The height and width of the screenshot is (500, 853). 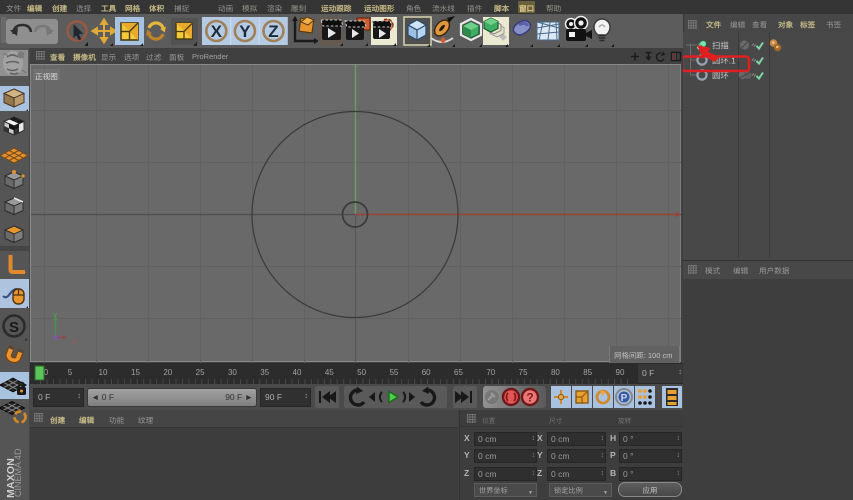 What do you see at coordinates (232, 372) in the screenshot?
I see `svg-text: 30` at bounding box center [232, 372].